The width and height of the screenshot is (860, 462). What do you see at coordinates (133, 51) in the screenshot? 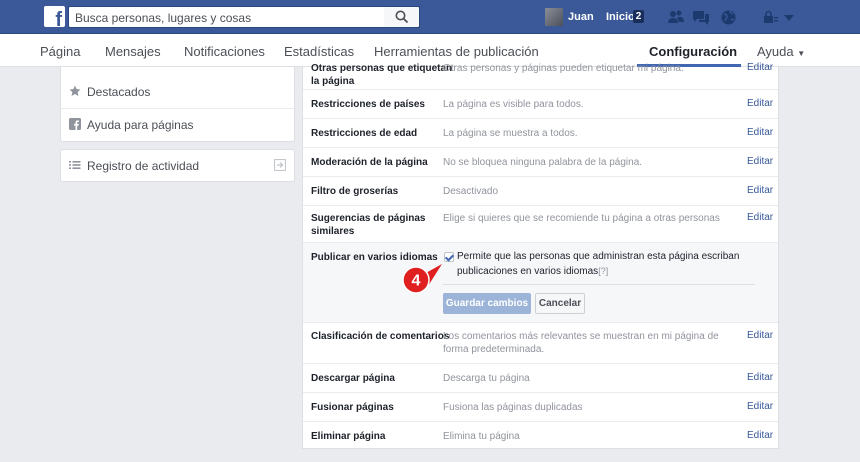
I see `tab-mensajes: Mensajes` at bounding box center [133, 51].